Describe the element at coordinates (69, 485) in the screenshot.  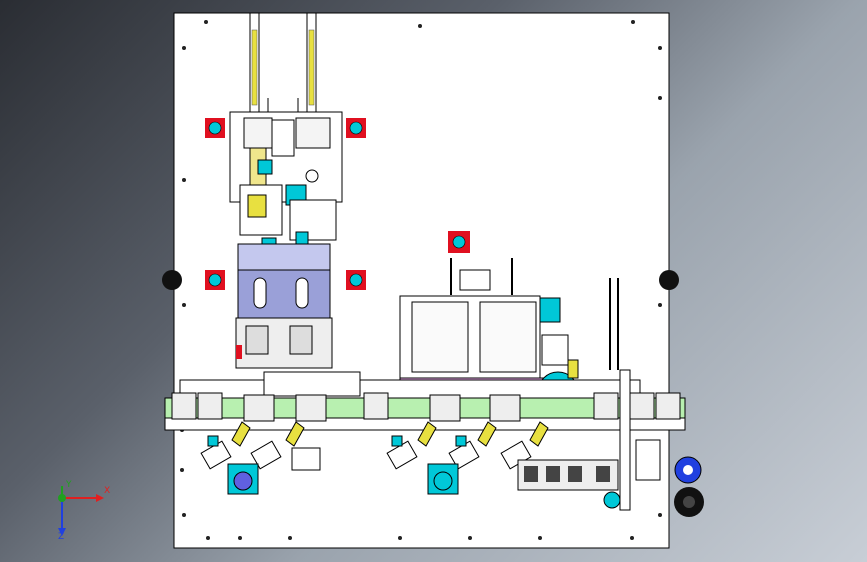
I see `axis-y-label: Y` at that location.